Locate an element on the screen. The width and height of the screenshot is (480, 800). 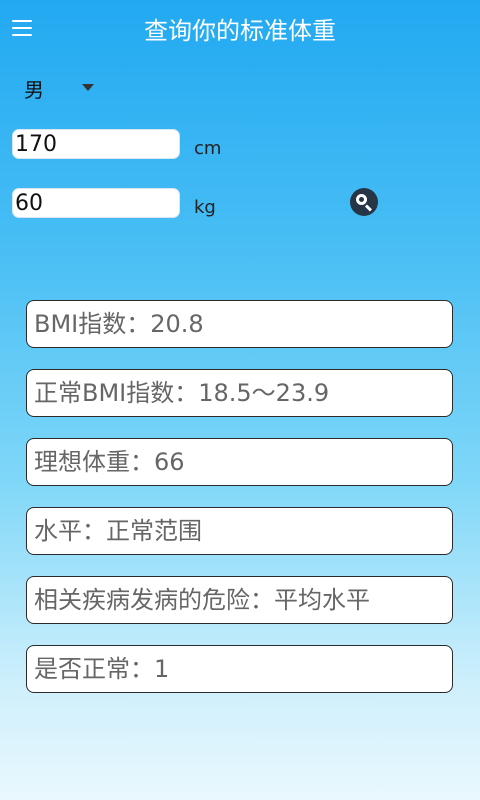
height-input: 170 is located at coordinates (96, 144).